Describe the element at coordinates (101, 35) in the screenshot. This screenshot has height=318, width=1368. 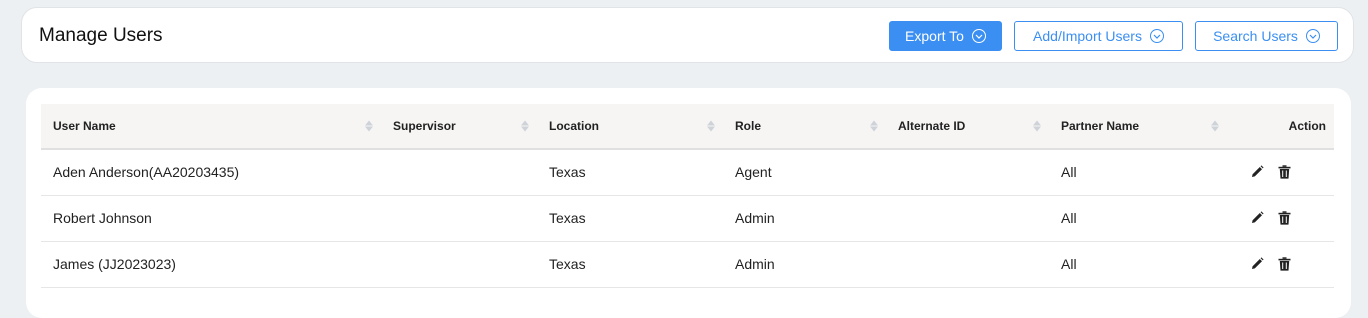
I see `page-title: Manage Users` at that location.